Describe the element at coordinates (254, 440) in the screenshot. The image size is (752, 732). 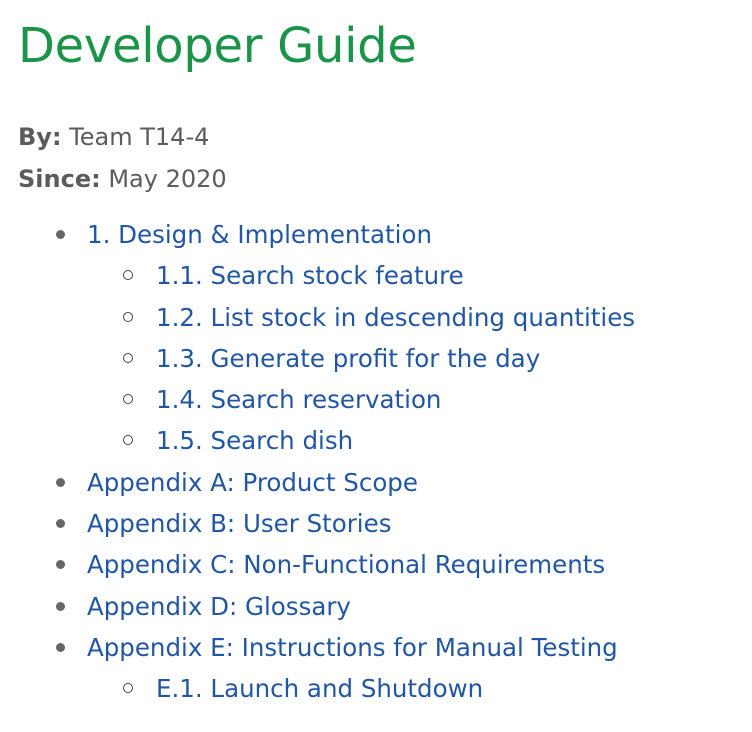
I see `toc-link-search-dish: 1.5. Search dish` at that location.